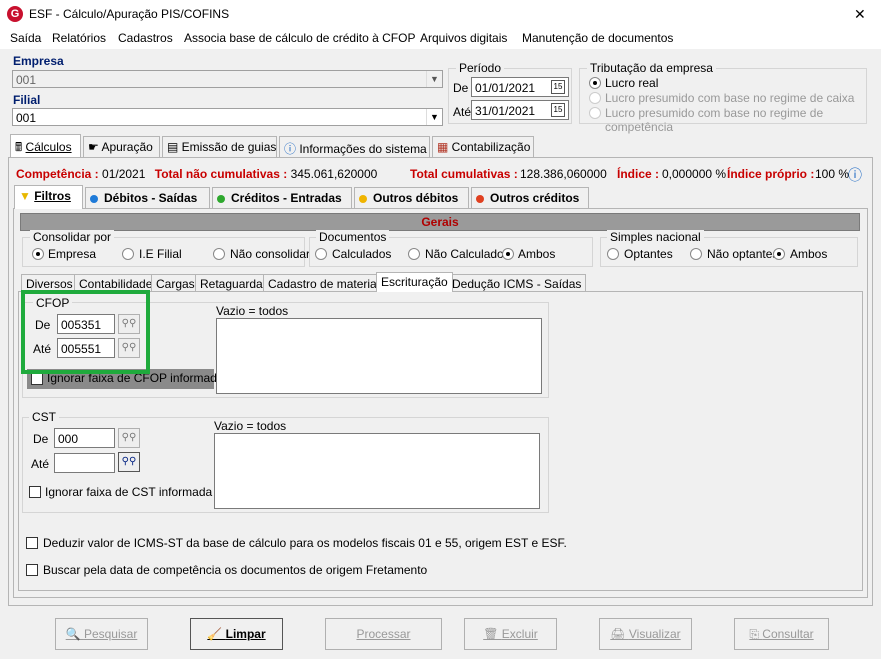  What do you see at coordinates (26, 80) in the screenshot?
I see `empresa-value: 001` at bounding box center [26, 80].